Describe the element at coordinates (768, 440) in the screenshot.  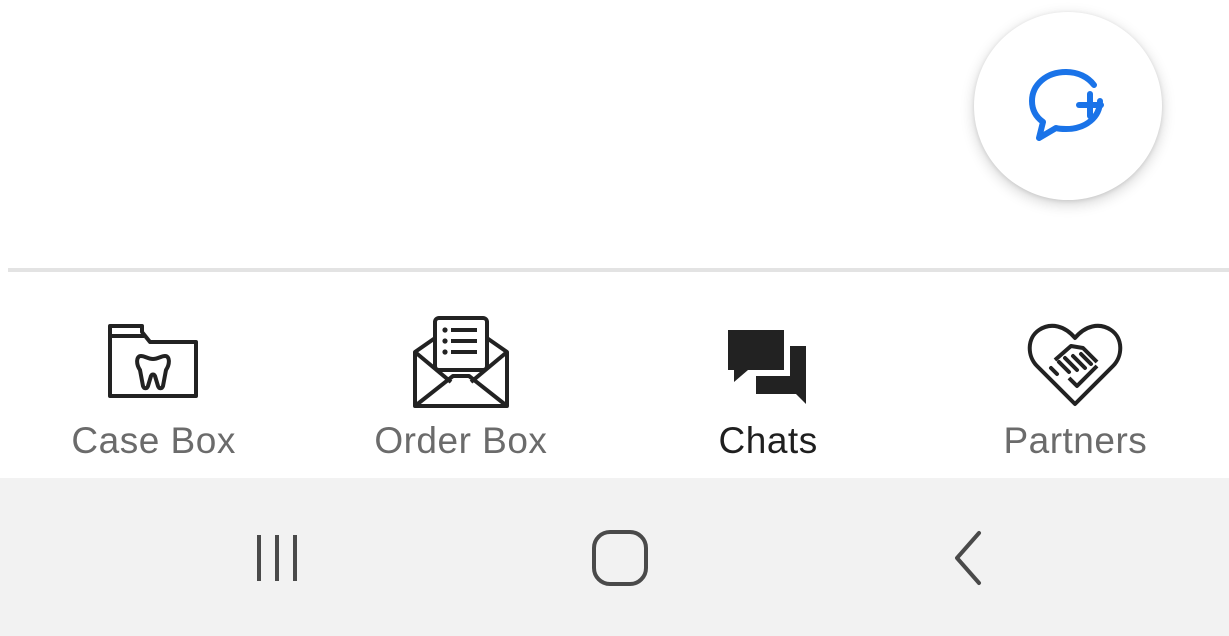
I see `nav-label-chats: Chats` at that location.